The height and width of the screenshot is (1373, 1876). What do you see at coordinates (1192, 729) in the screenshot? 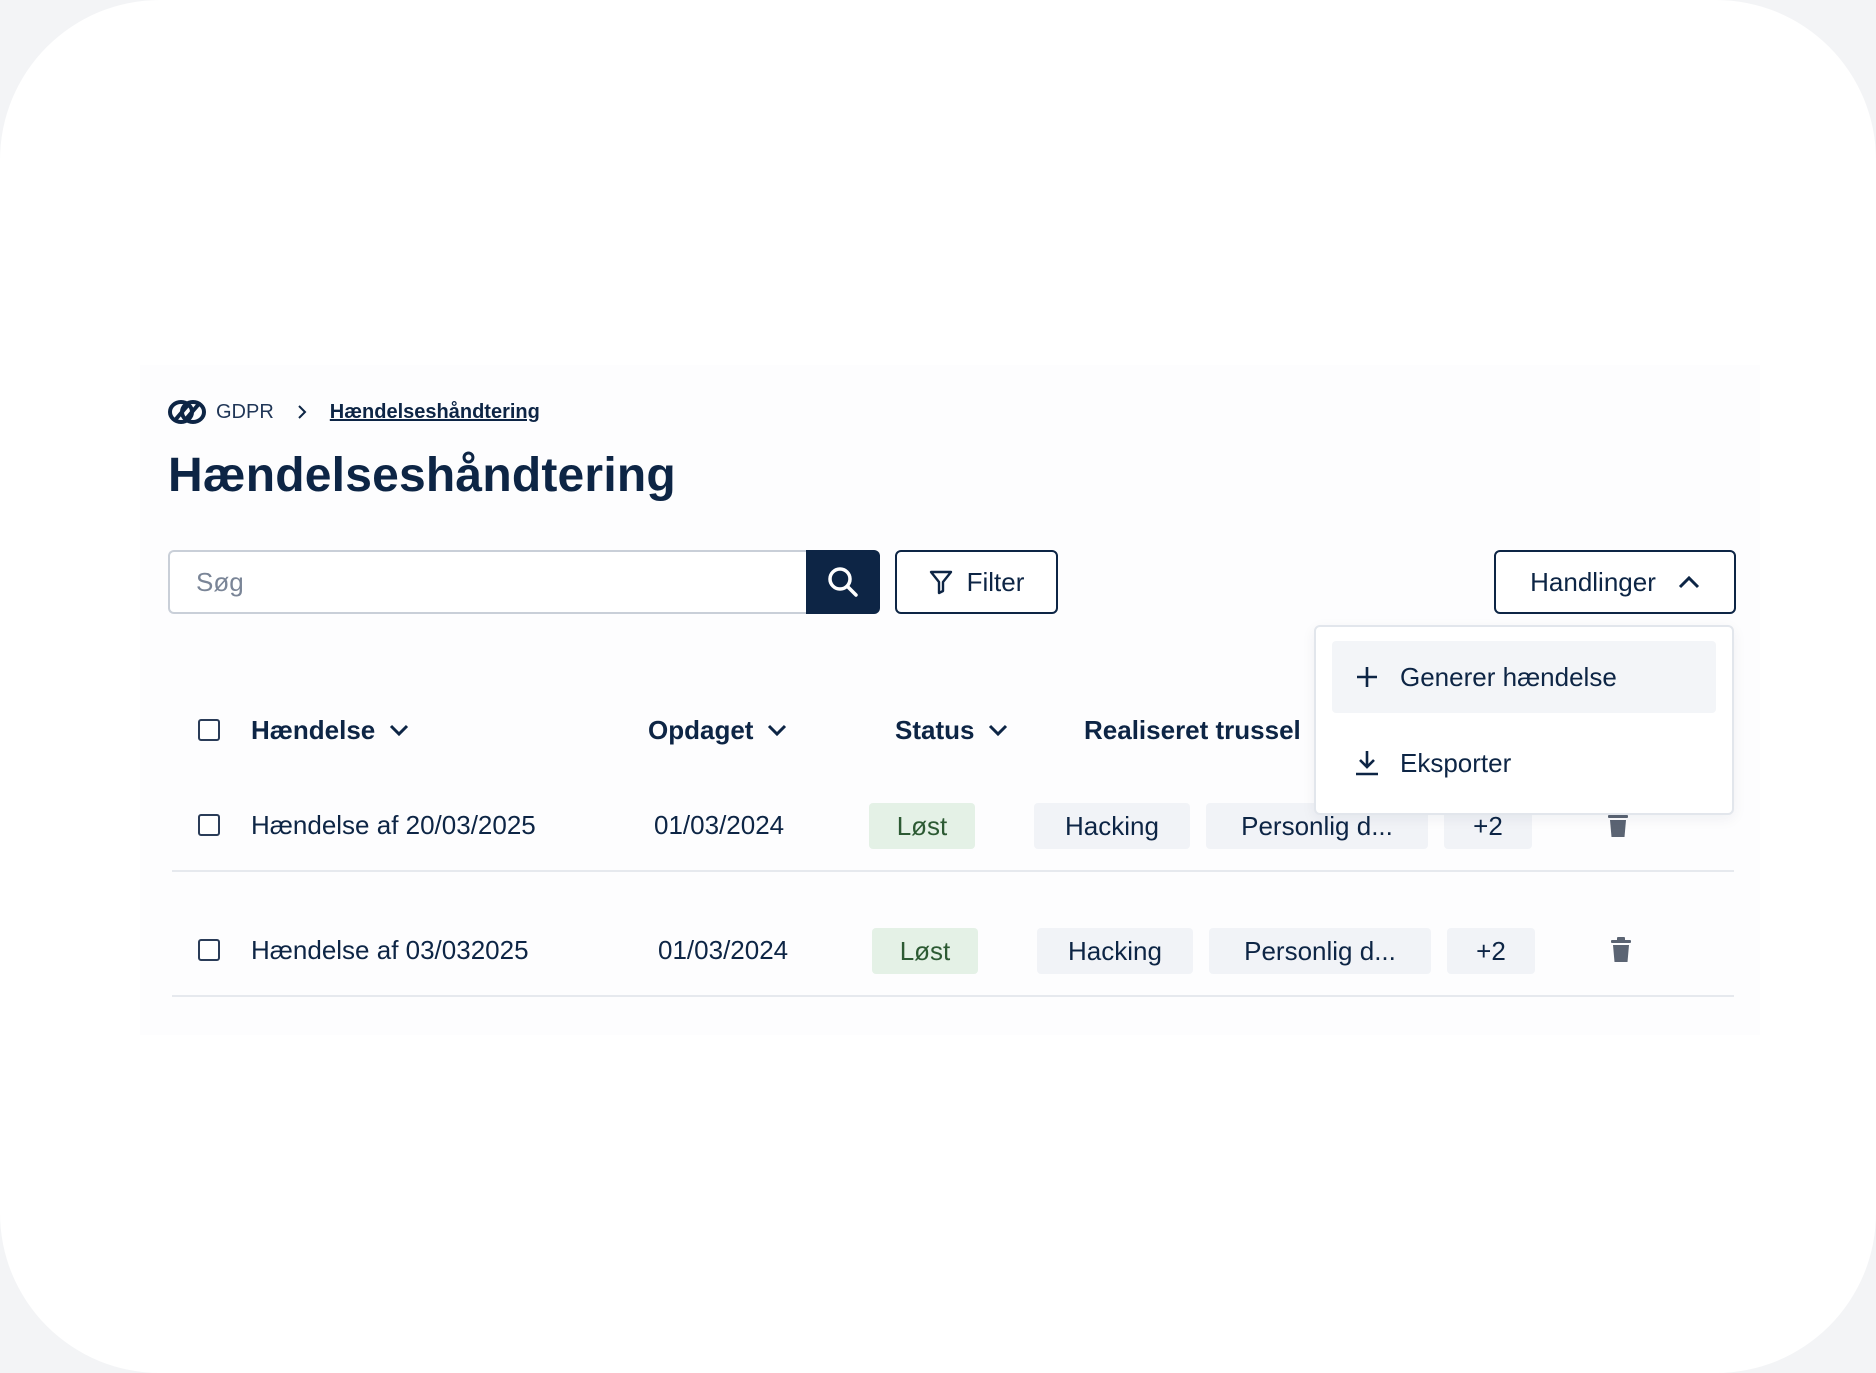
I see `column-header-label: Realiseret trussel` at bounding box center [1192, 729].